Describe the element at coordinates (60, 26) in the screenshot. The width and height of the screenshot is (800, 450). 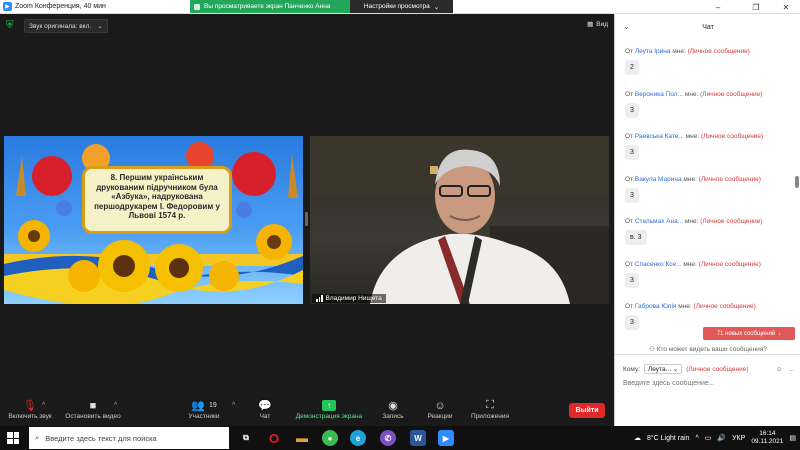
I see `original-sound-label: Звук оригинала: вкл.` at that location.